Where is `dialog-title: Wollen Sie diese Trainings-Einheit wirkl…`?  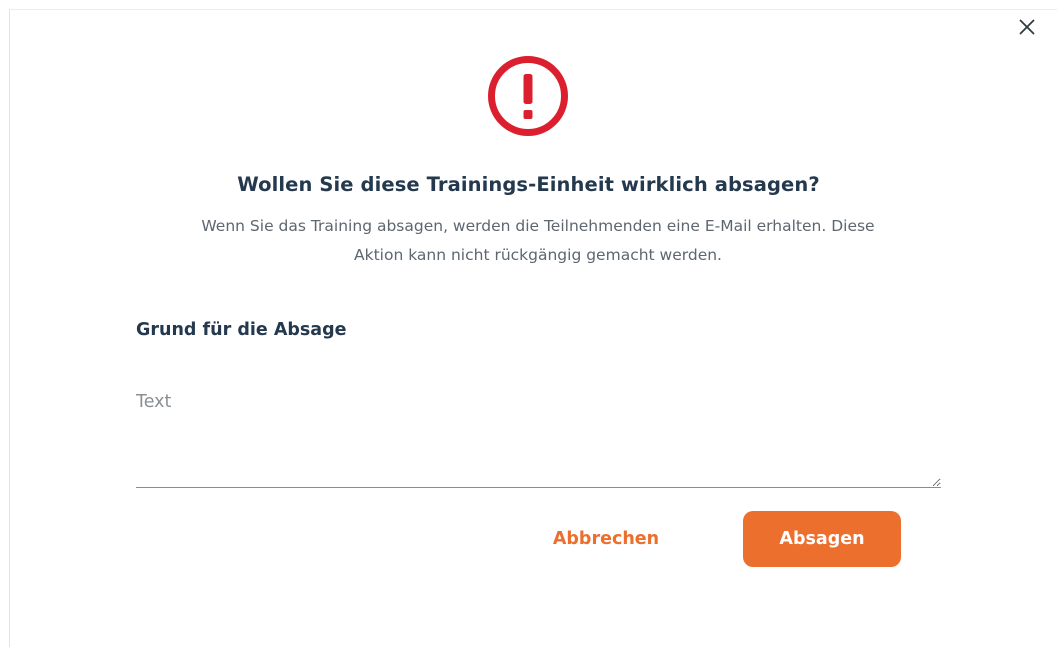
dialog-title: Wollen Sie diese Trainings-Einheit wirkl… is located at coordinates (528, 184).